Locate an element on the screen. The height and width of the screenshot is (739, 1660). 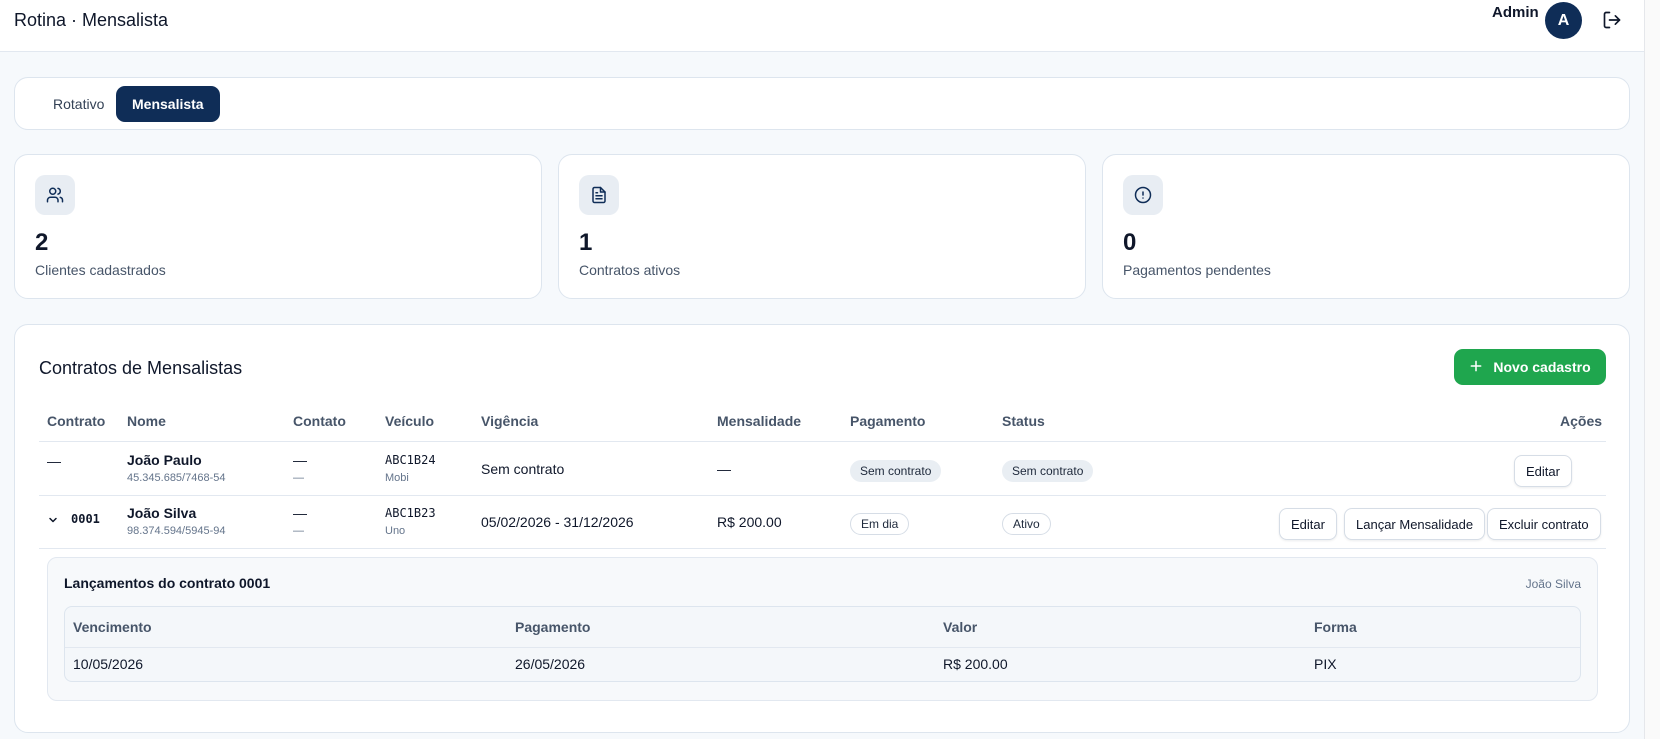
plus-icon is located at coordinates (1476, 367).